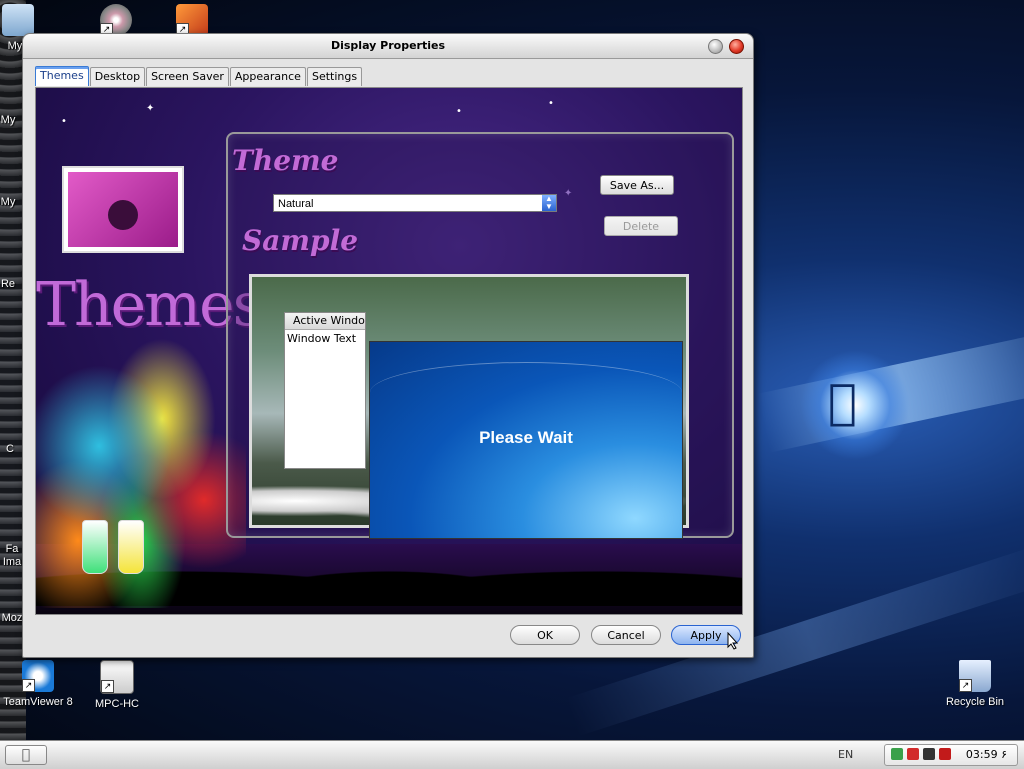 The height and width of the screenshot is (769, 1024). Describe the element at coordinates (325, 321) in the screenshot. I see `sample-window-title: Active Window` at that location.